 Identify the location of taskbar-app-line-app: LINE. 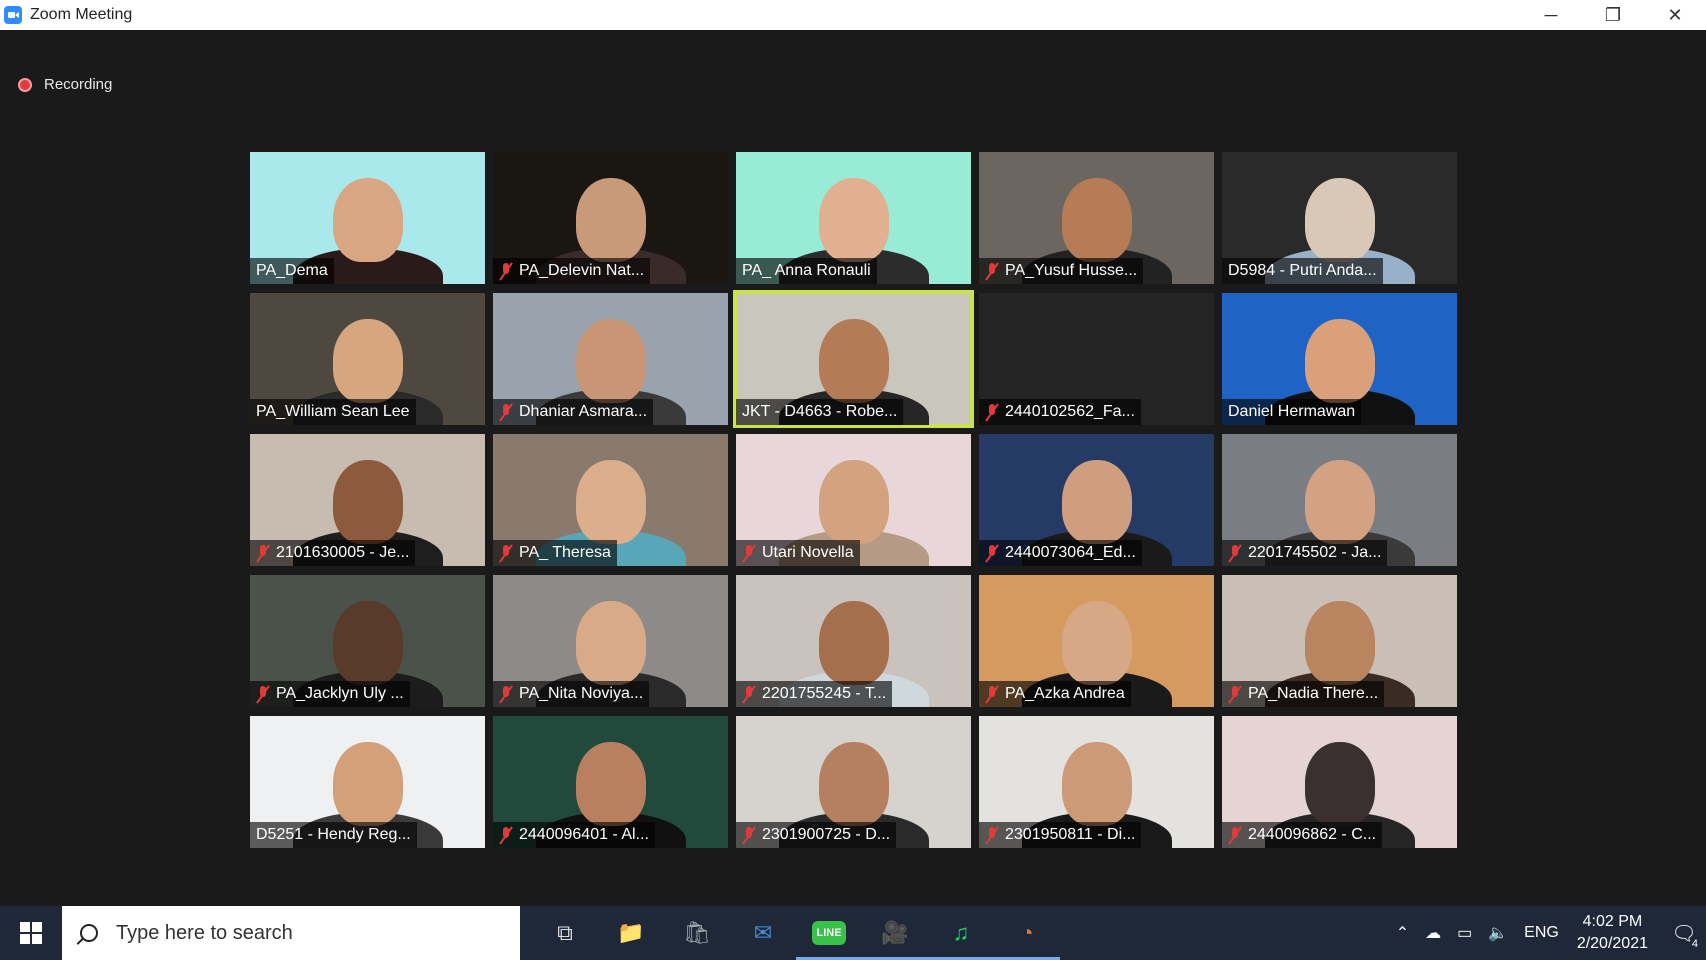
(829, 933).